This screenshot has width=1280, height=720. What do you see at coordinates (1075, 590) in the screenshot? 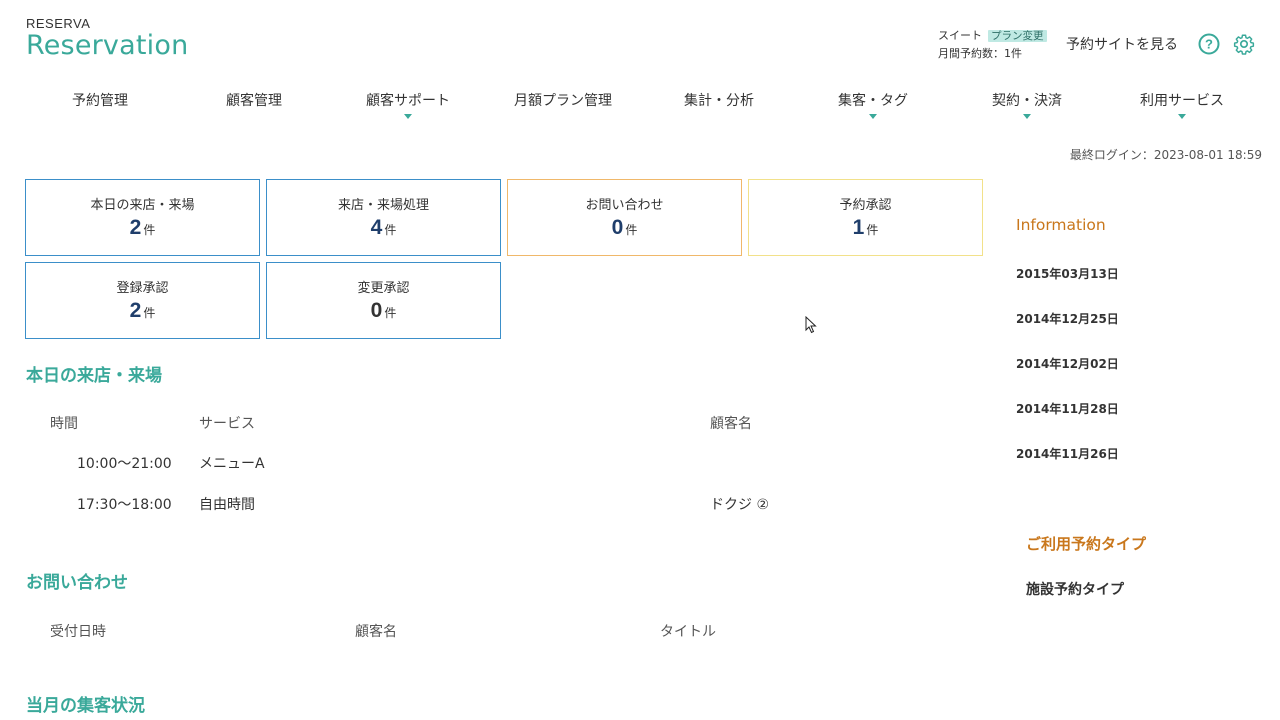
I see `reservation-type-value: 施設予約タイプ` at bounding box center [1075, 590].